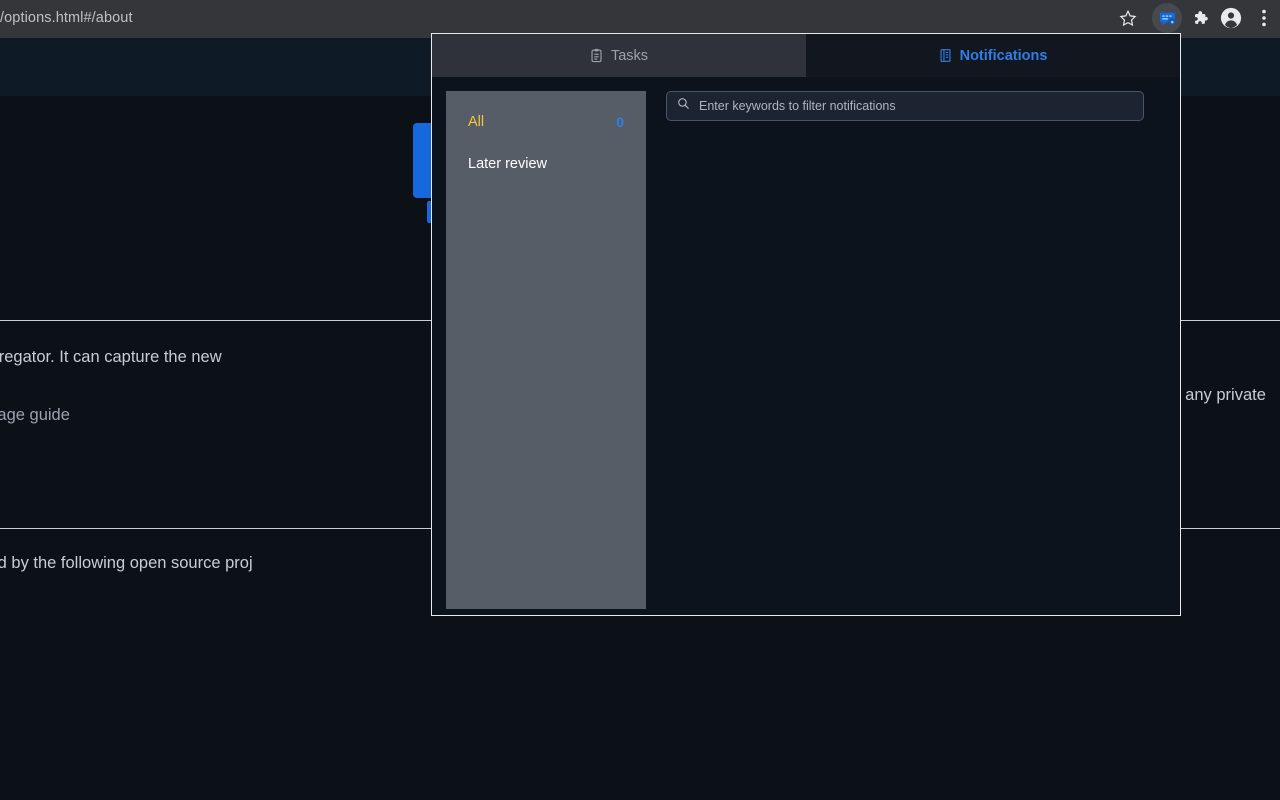 The image size is (1280, 800). What do you see at coordinates (66, 18) in the screenshot?
I see `address-bar-url: /options.html#/about` at bounding box center [66, 18].